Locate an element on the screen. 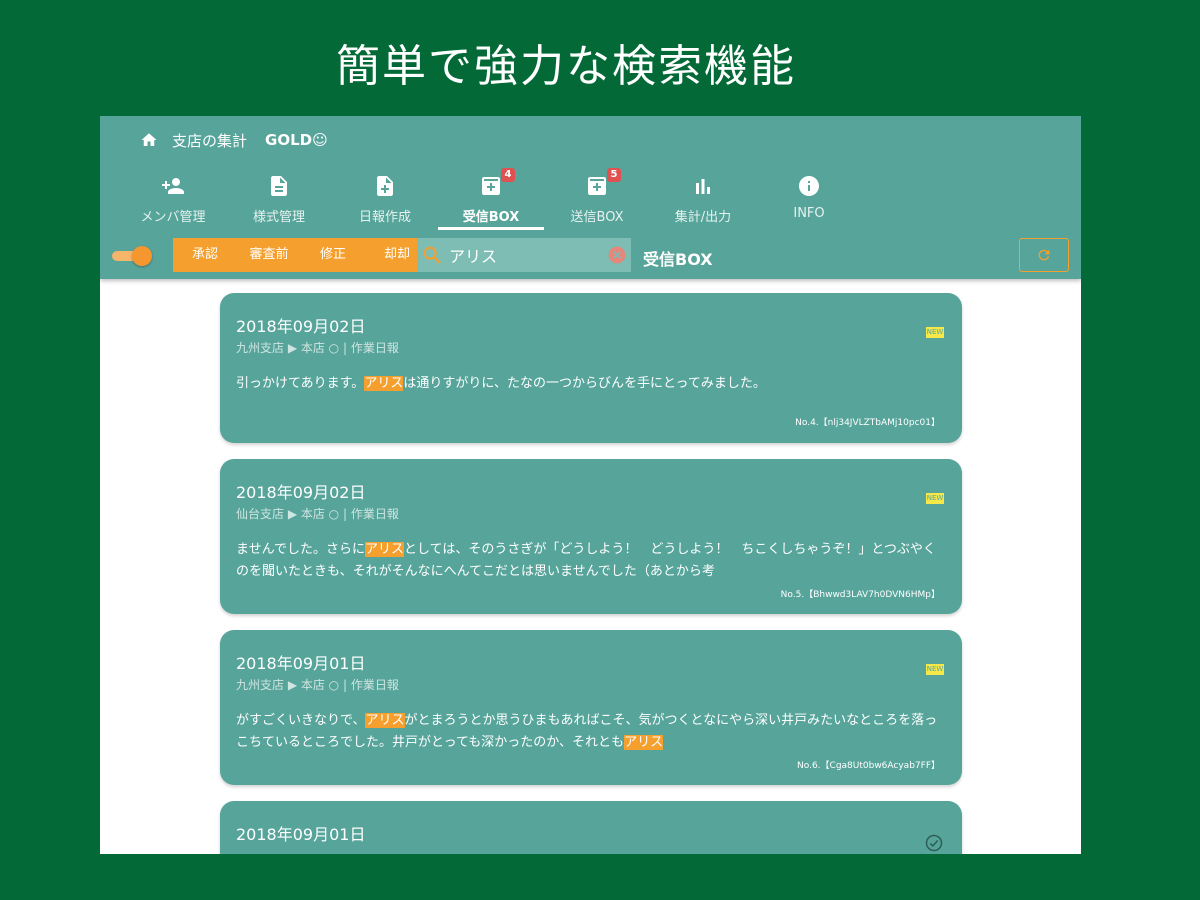 This screenshot has width=1200, height=900. tab-members: メンバ管理 is located at coordinates (173, 199).